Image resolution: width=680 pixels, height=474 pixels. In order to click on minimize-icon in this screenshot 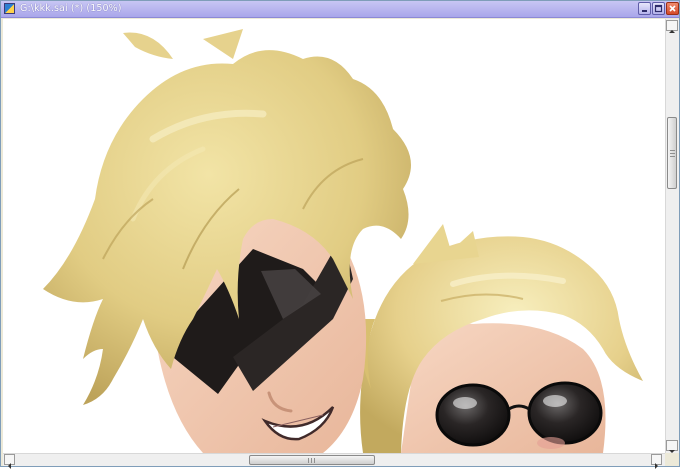, I will do `click(644, 11)`.